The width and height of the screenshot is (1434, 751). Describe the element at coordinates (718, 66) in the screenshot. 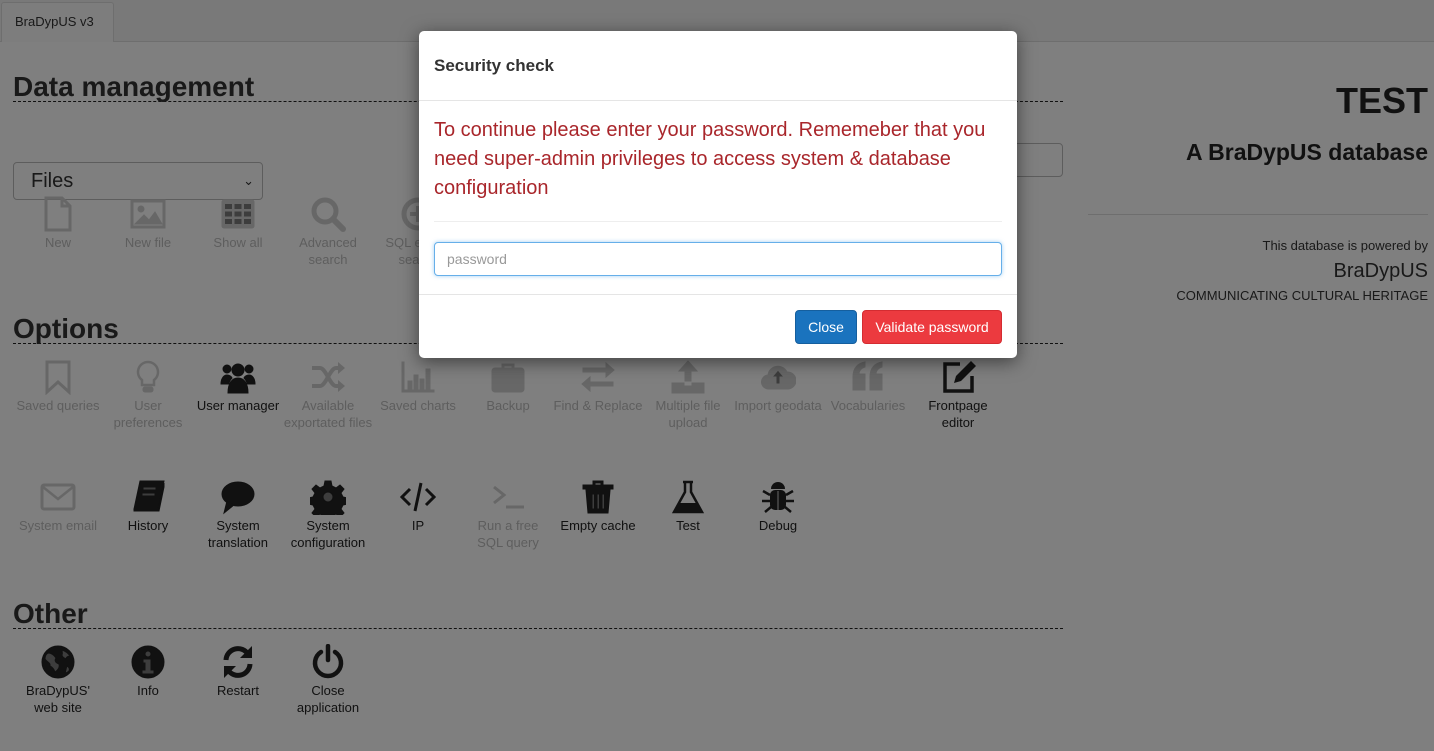

I see `modal-header: Security check` at that location.